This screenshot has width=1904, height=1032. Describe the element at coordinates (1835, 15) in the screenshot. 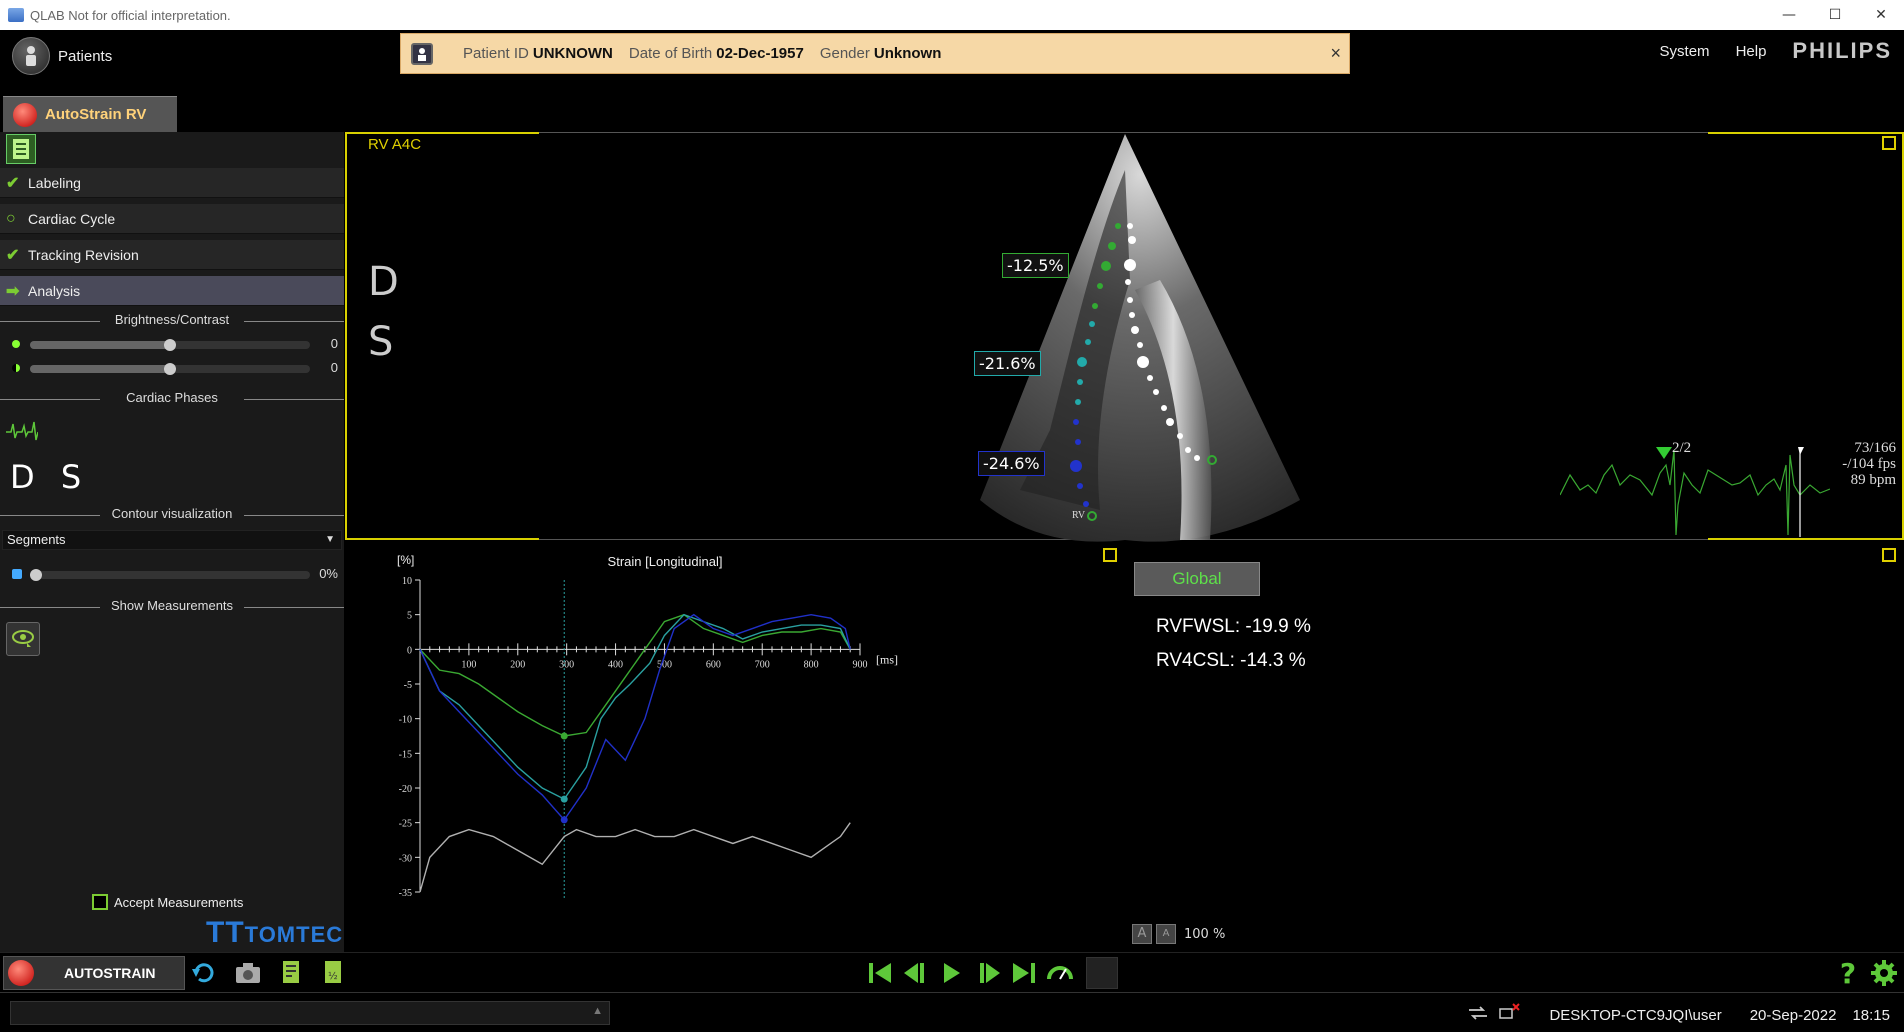

I see `maximize-button: ☐` at that location.